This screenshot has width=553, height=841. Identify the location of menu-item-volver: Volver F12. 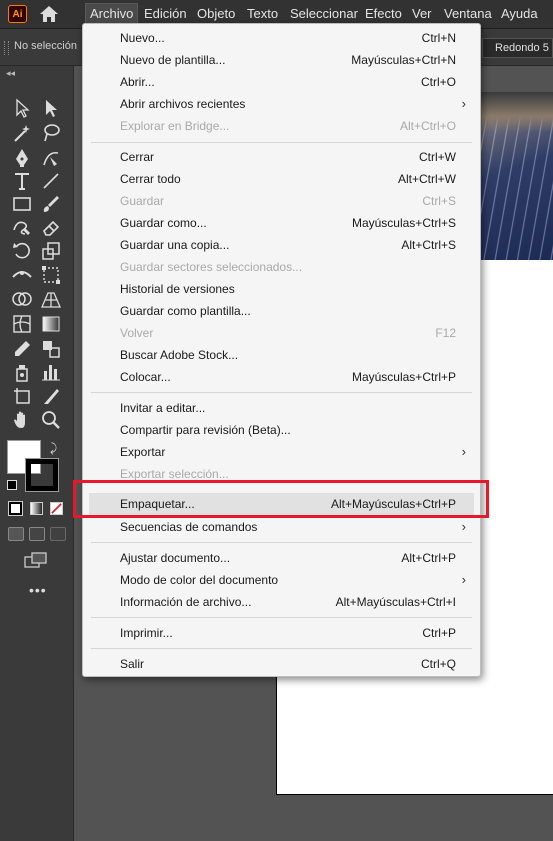
(281, 333).